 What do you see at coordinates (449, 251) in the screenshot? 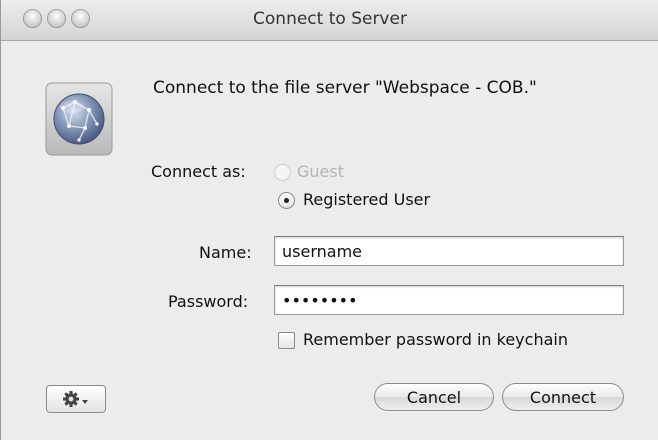
I see `name-input` at bounding box center [449, 251].